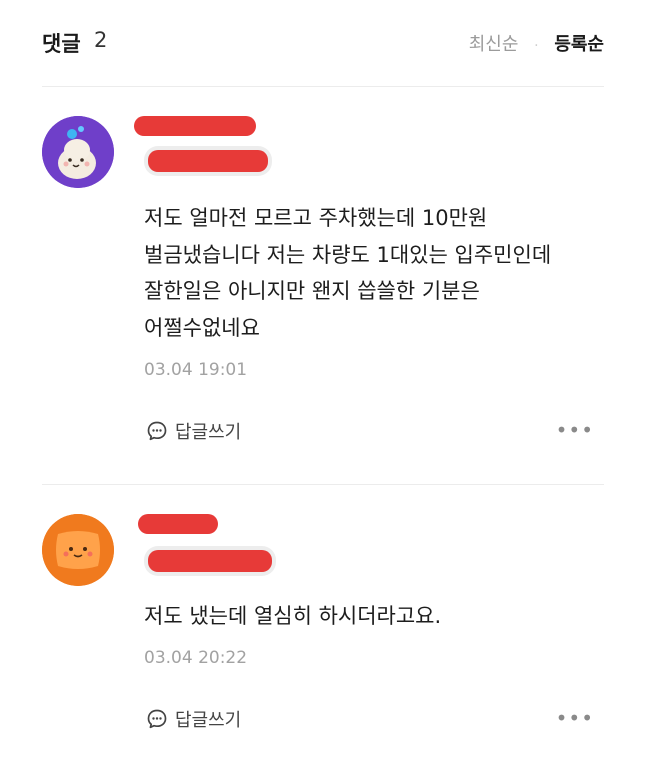  I want to click on sort-latest-button: 최신순, so click(494, 44).